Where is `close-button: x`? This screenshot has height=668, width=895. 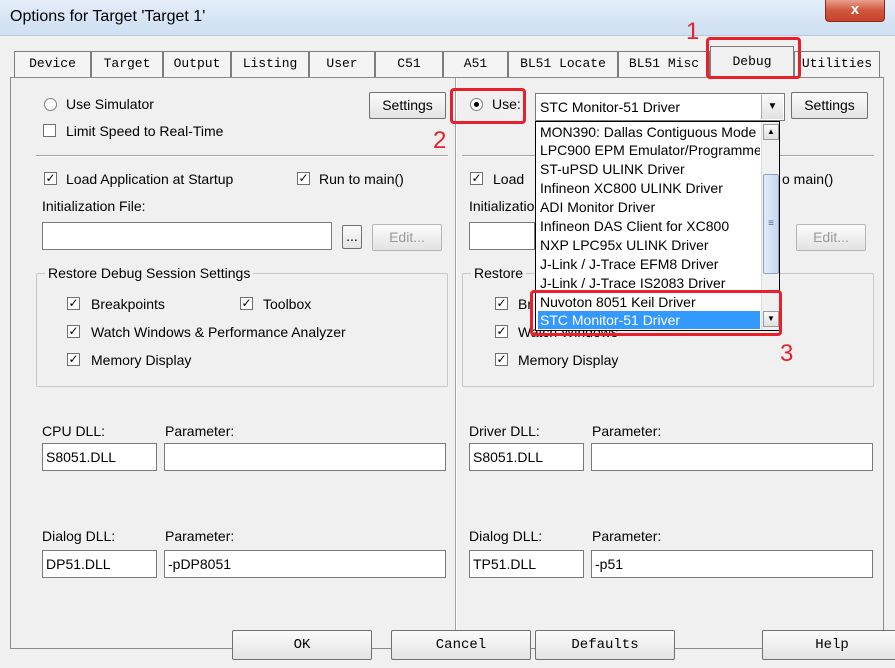 close-button: x is located at coordinates (855, 11).